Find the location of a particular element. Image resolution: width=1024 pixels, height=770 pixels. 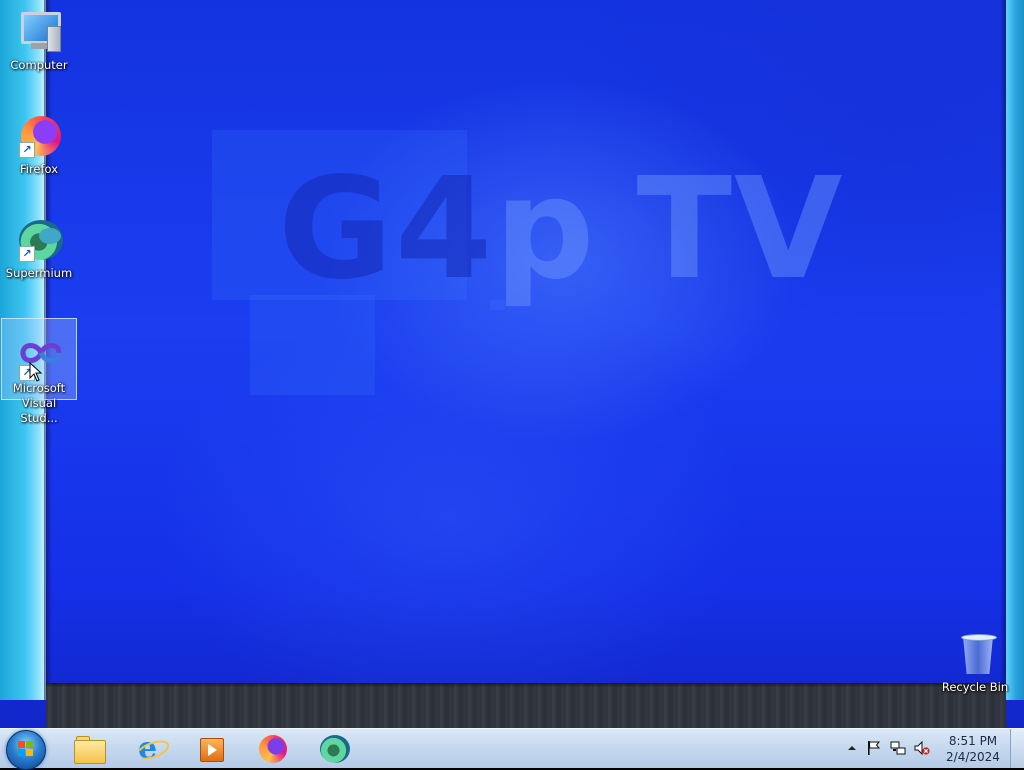

internet-explorer-icon: e is located at coordinates (153, 748).